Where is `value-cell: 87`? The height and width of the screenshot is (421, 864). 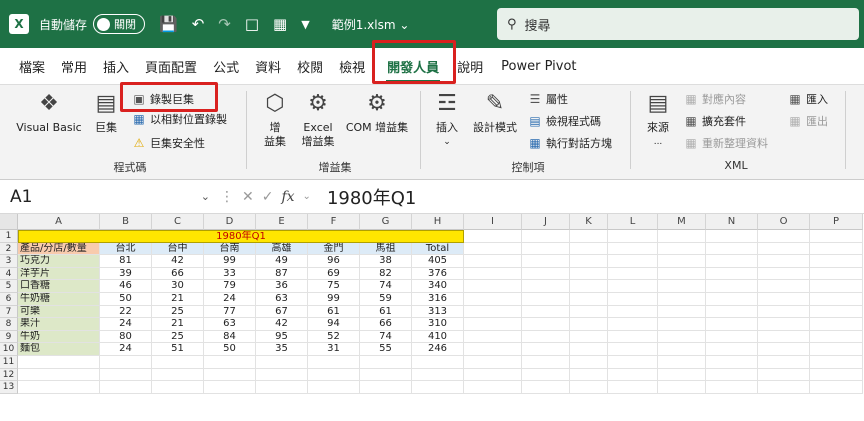
value-cell: 87 is located at coordinates (282, 274).